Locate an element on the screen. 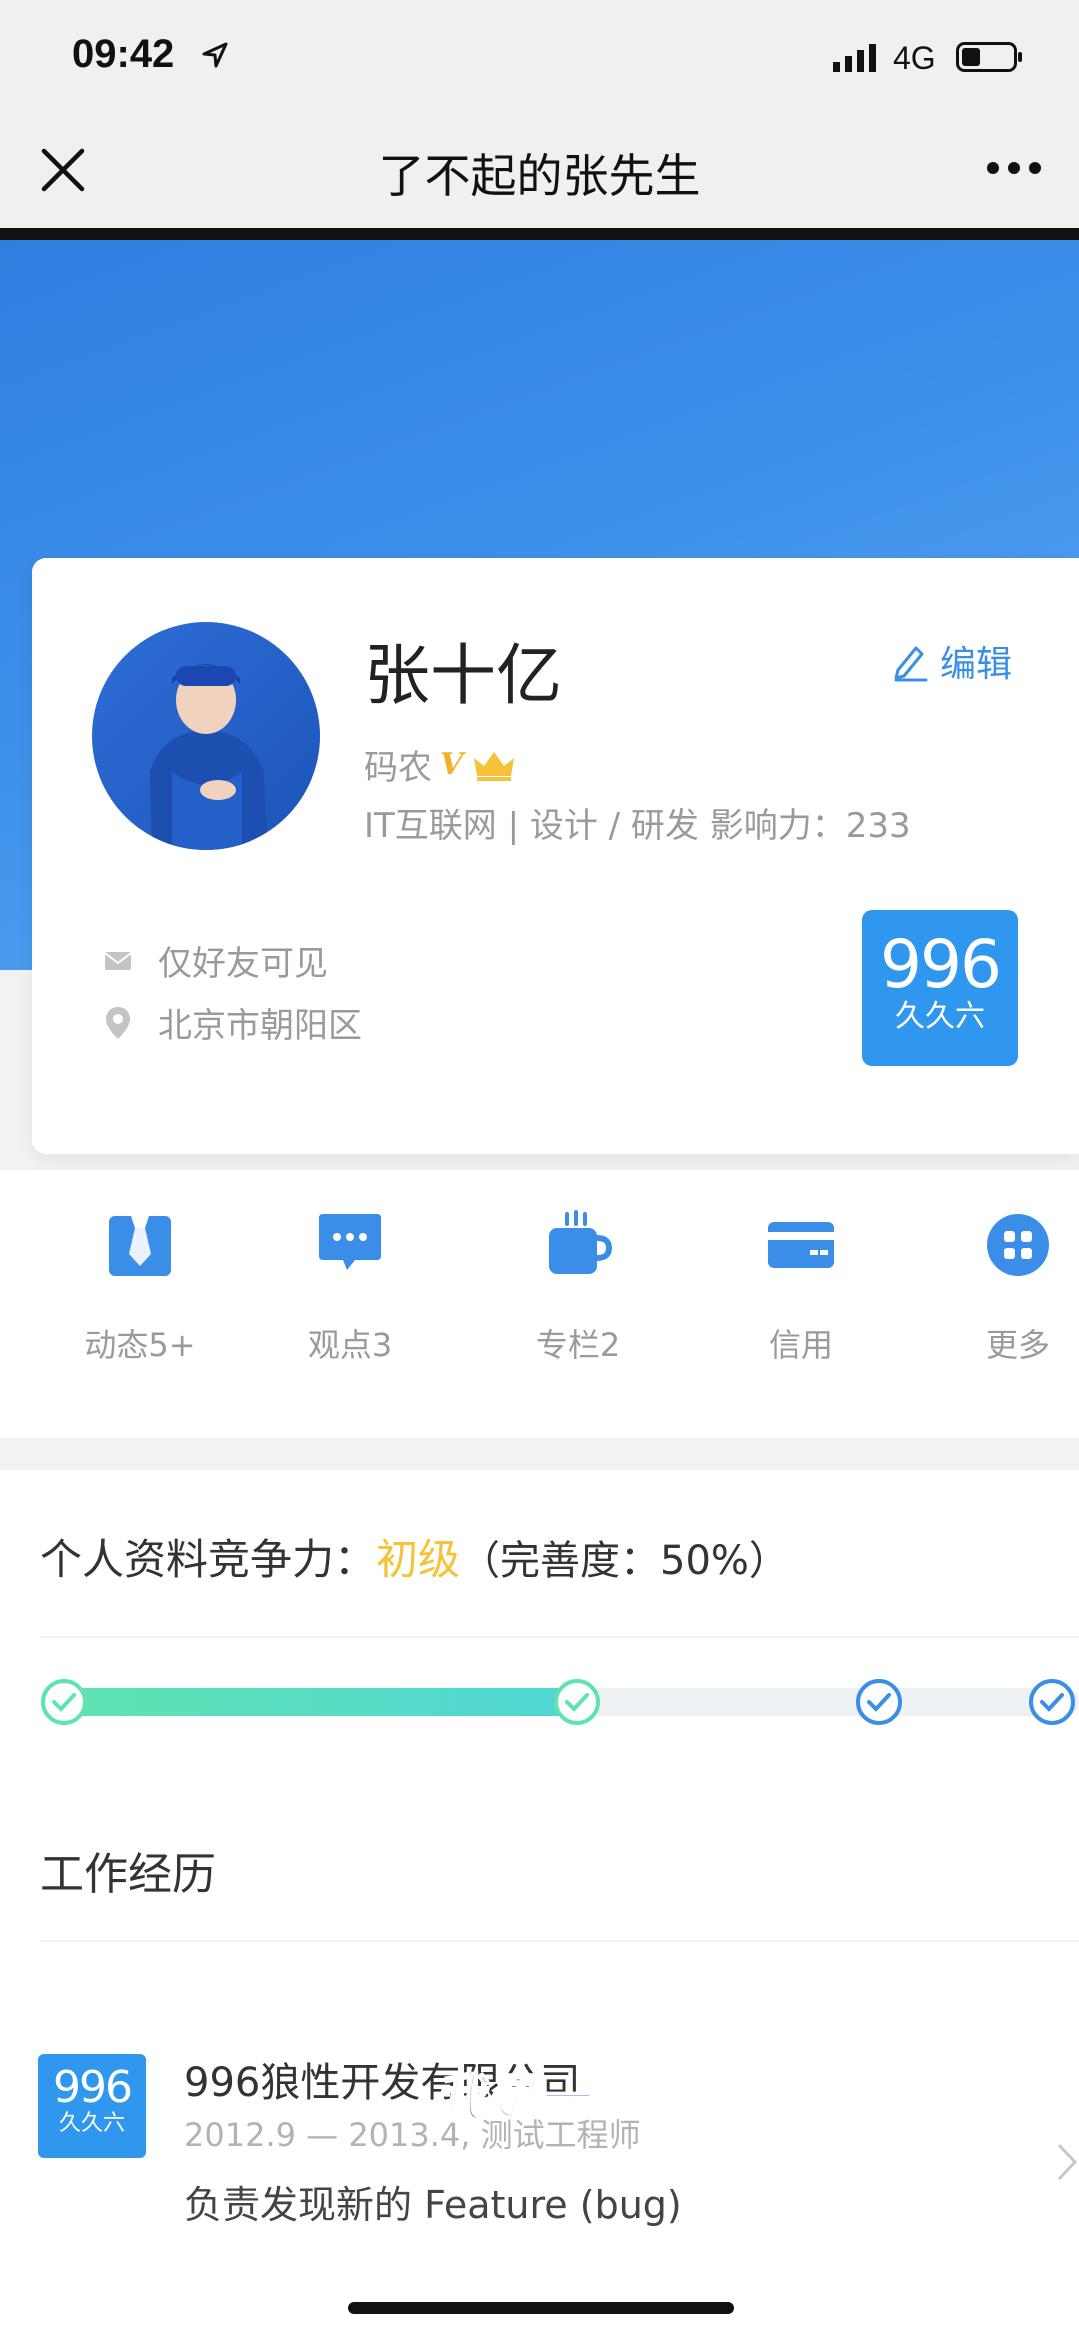 The width and height of the screenshot is (1079, 2337). tie-icon is located at coordinates (140, 1246).